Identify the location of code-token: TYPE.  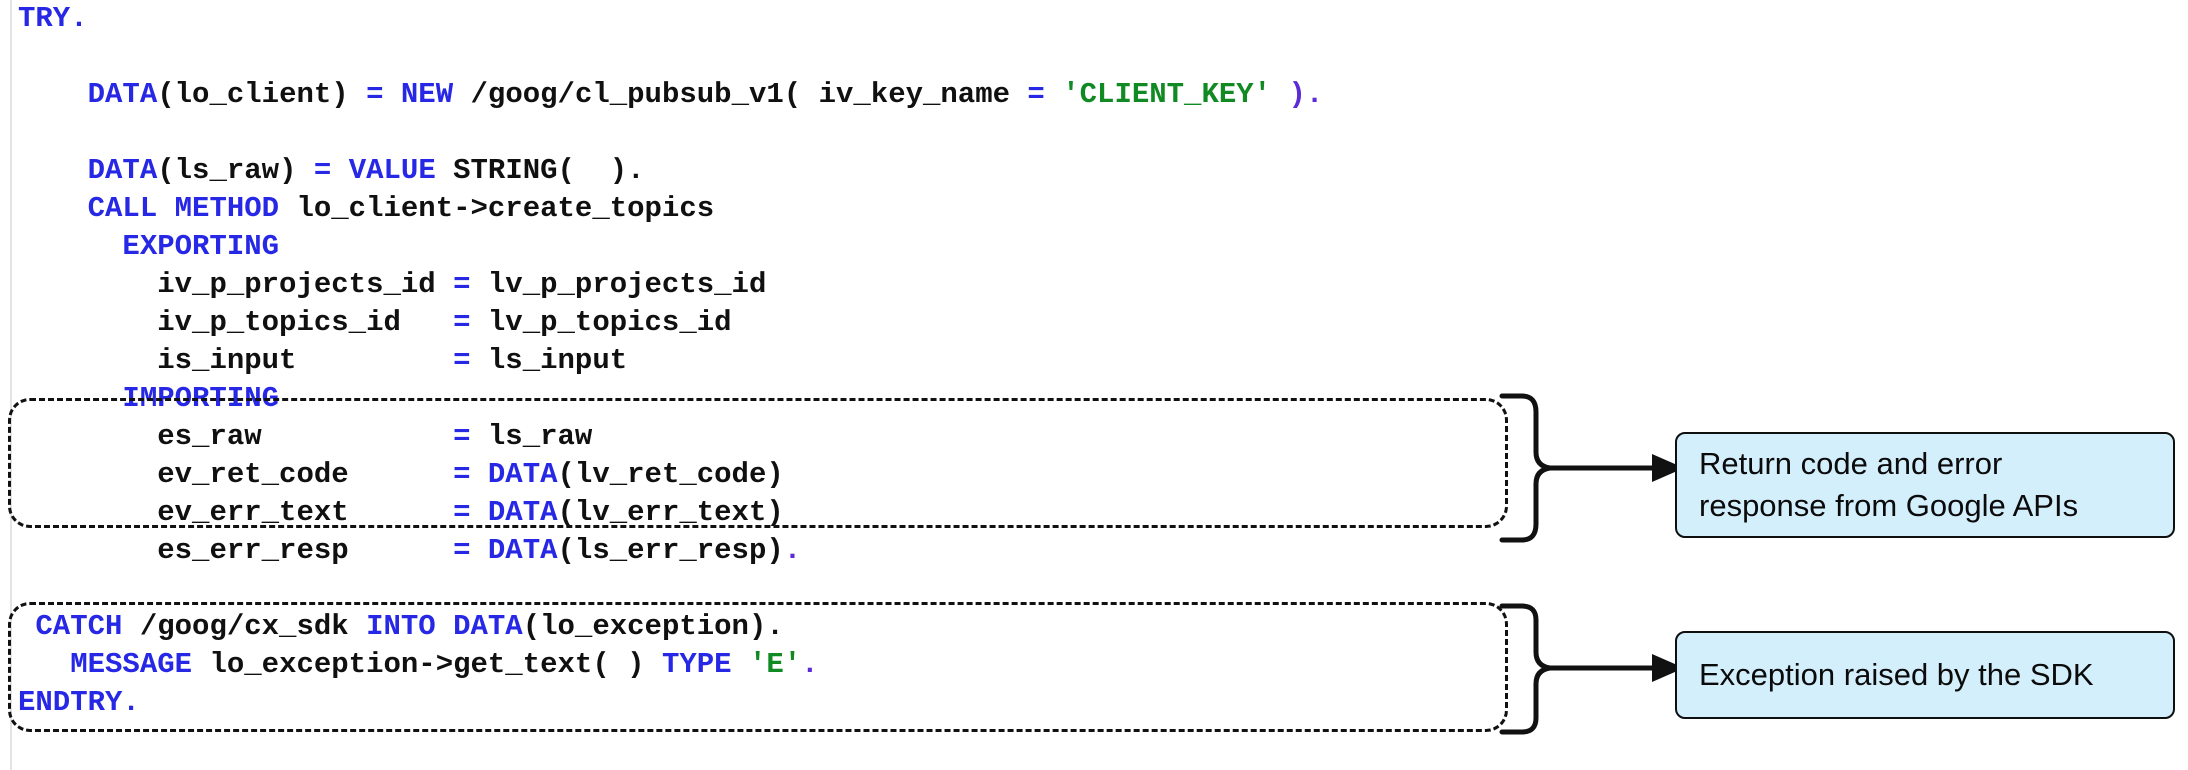
(705, 664).